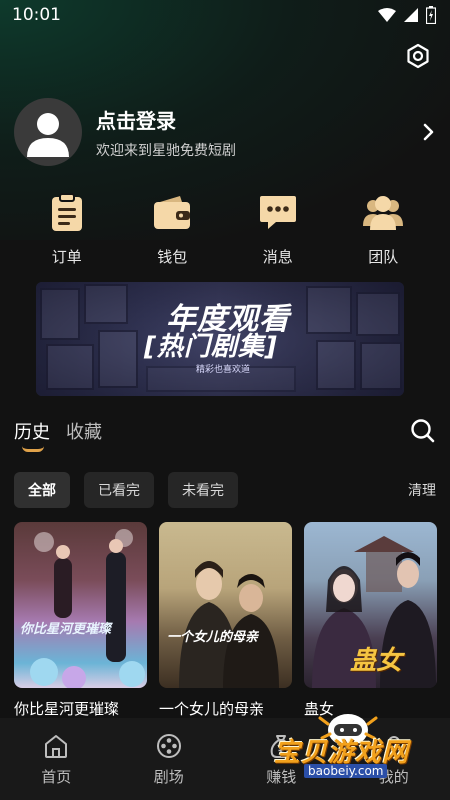 The image size is (450, 800). I want to click on film-reel-icon, so click(168, 746).